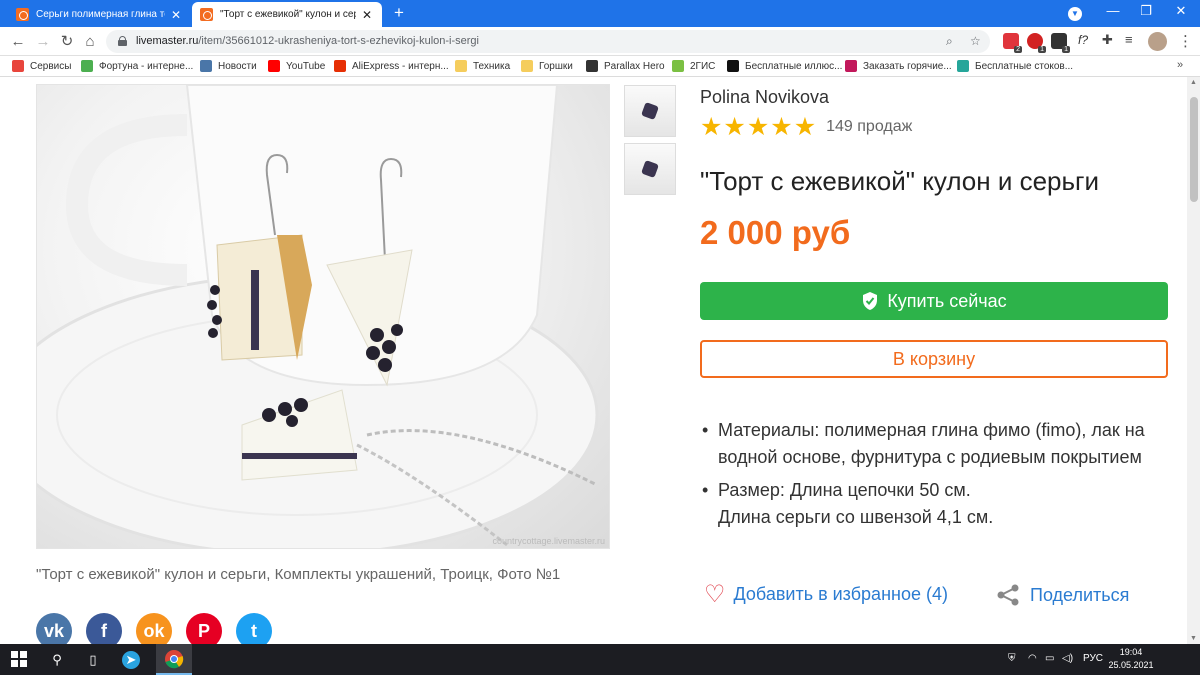  I want to click on bookmark-label: Техника, so click(492, 66).